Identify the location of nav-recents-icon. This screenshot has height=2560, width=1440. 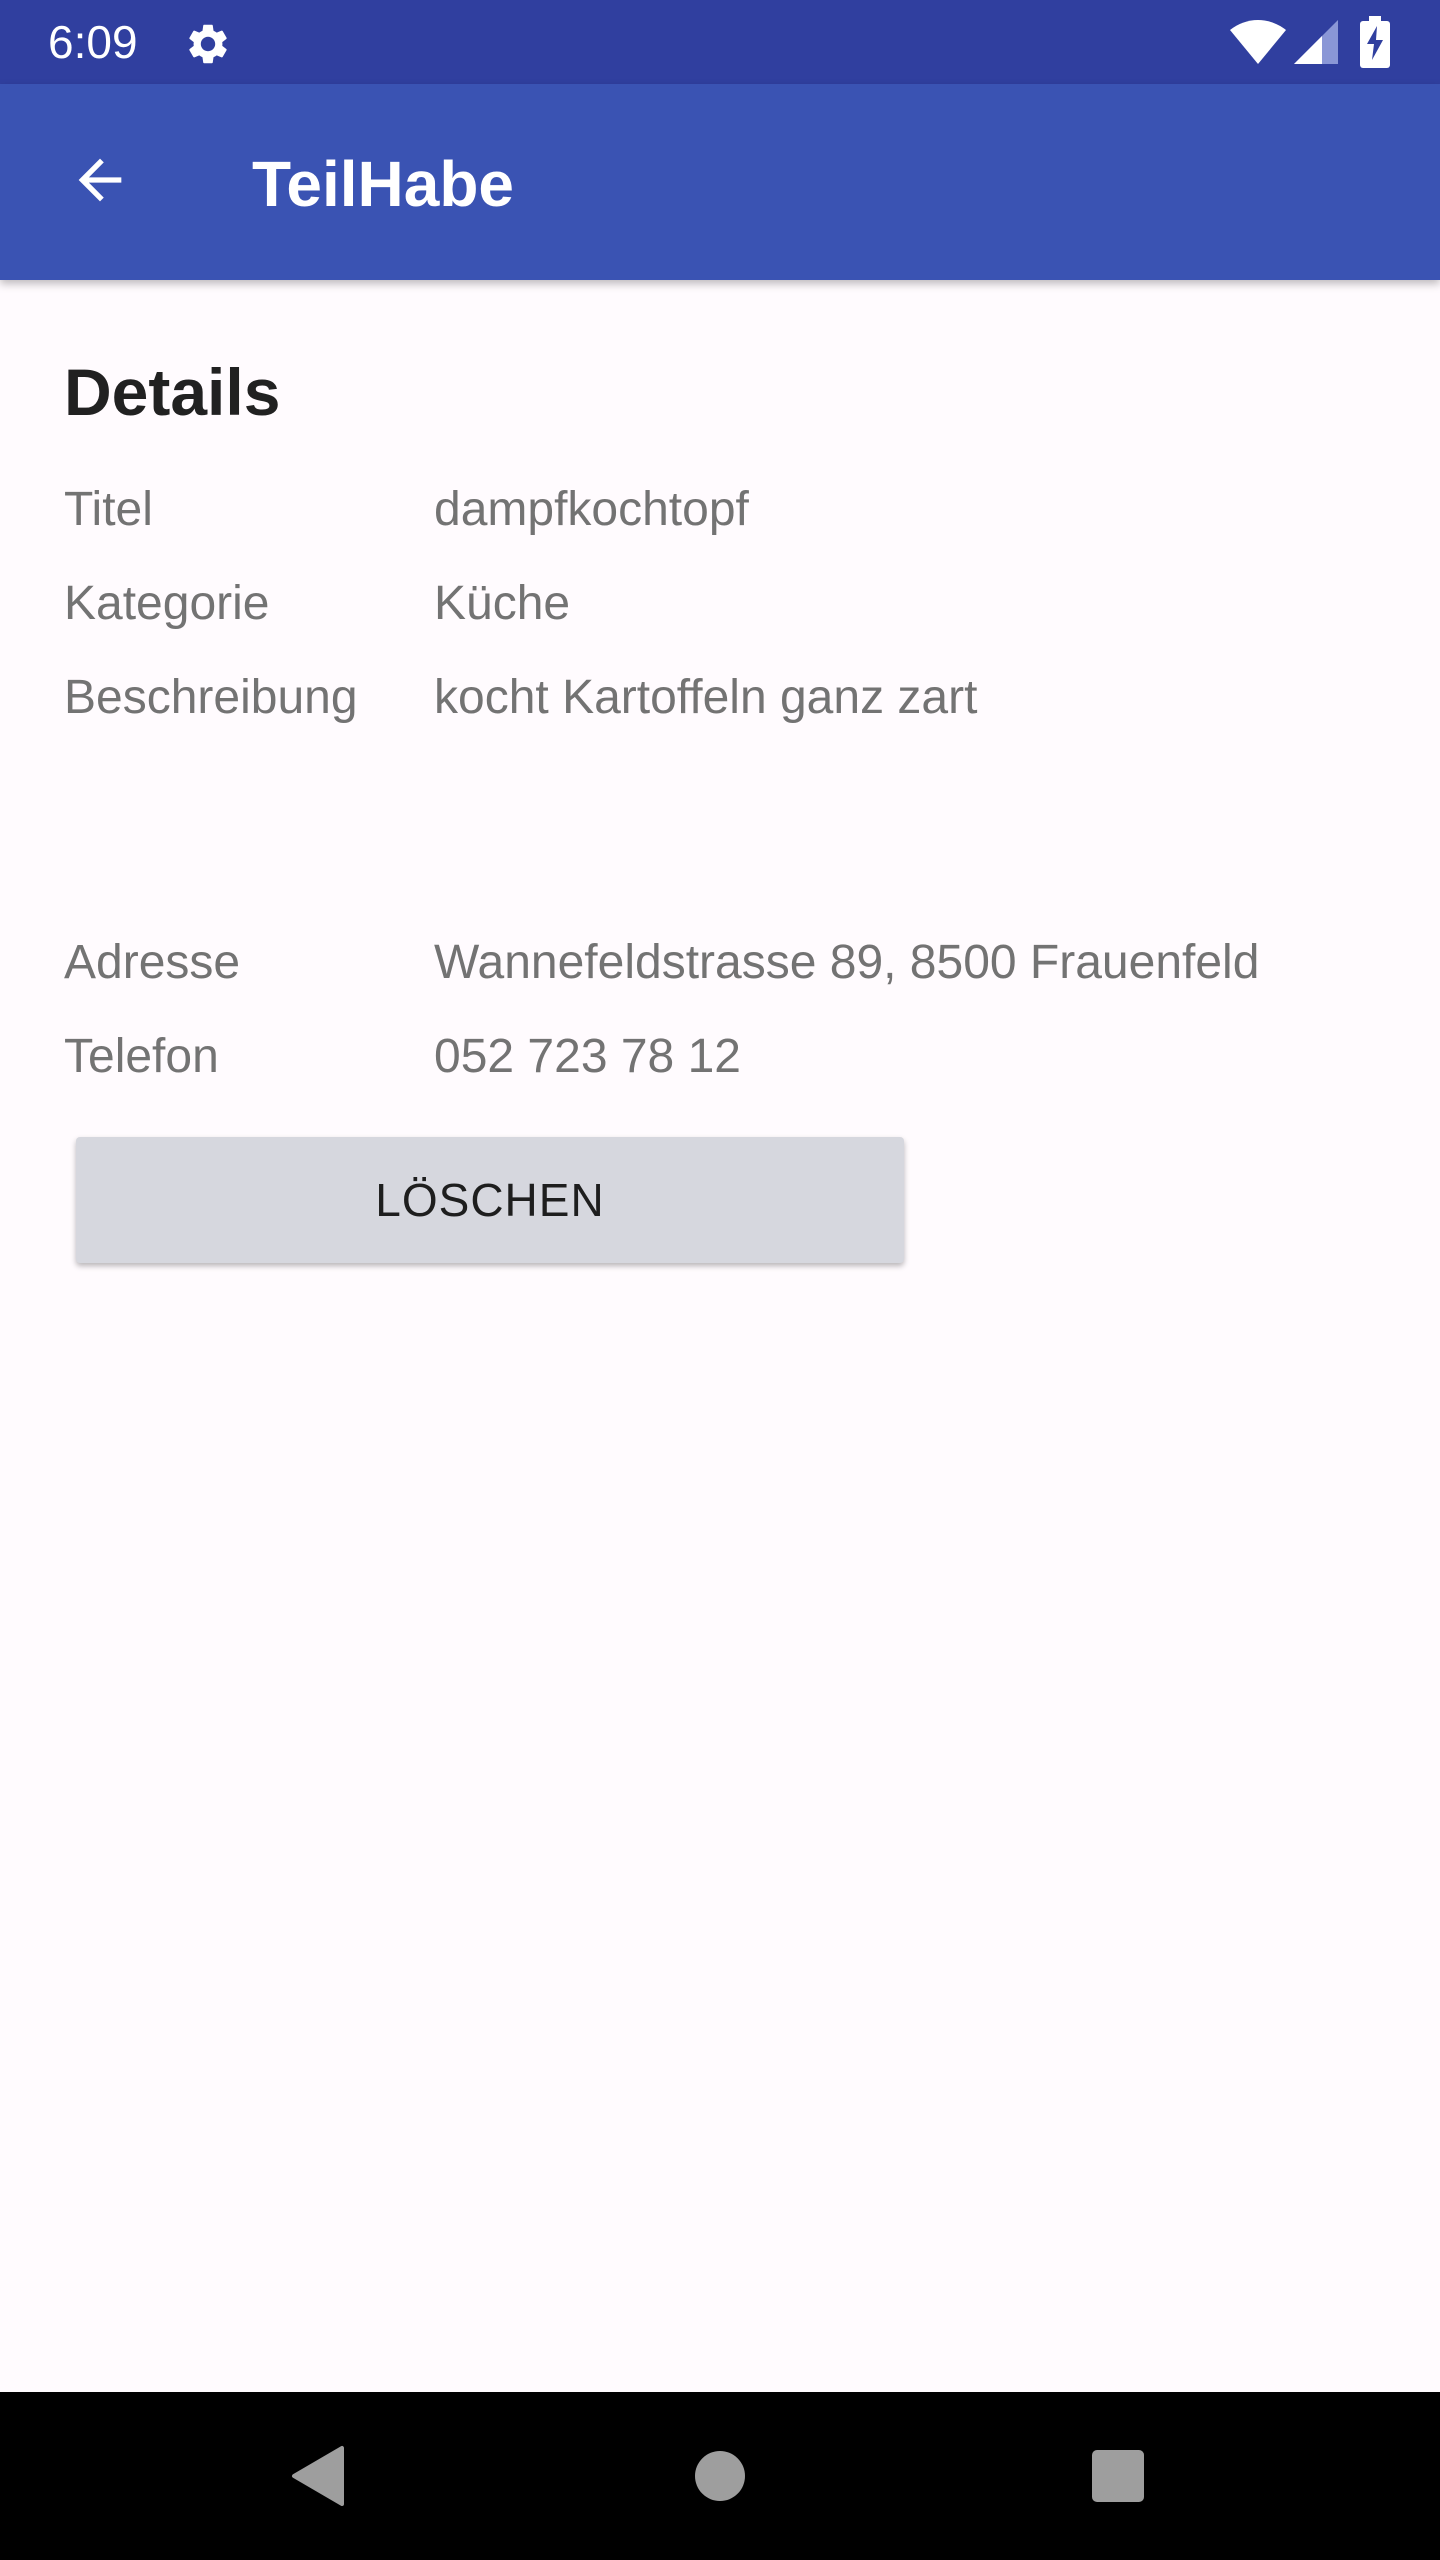
(1118, 2476).